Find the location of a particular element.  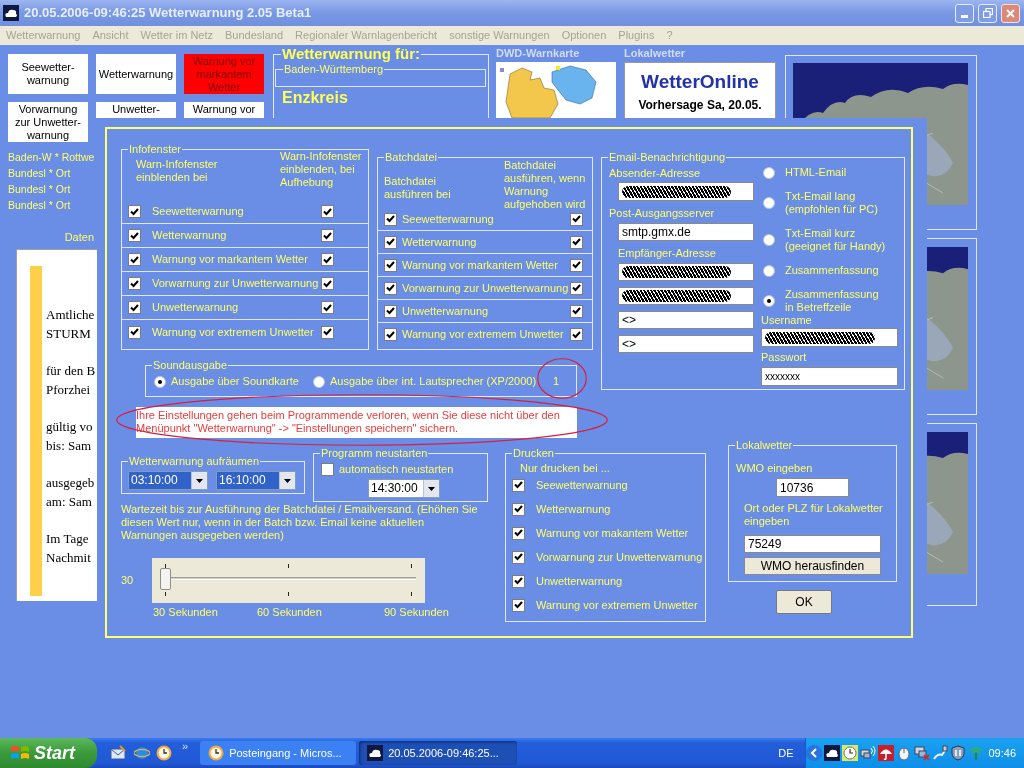

radio-label: HTML-Email is located at coordinates (835, 172).